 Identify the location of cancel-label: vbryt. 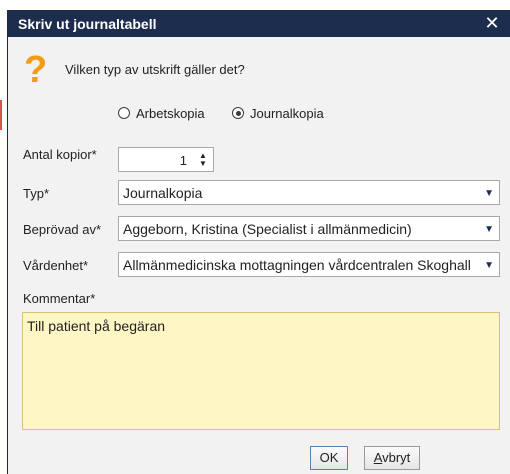
(396, 457).